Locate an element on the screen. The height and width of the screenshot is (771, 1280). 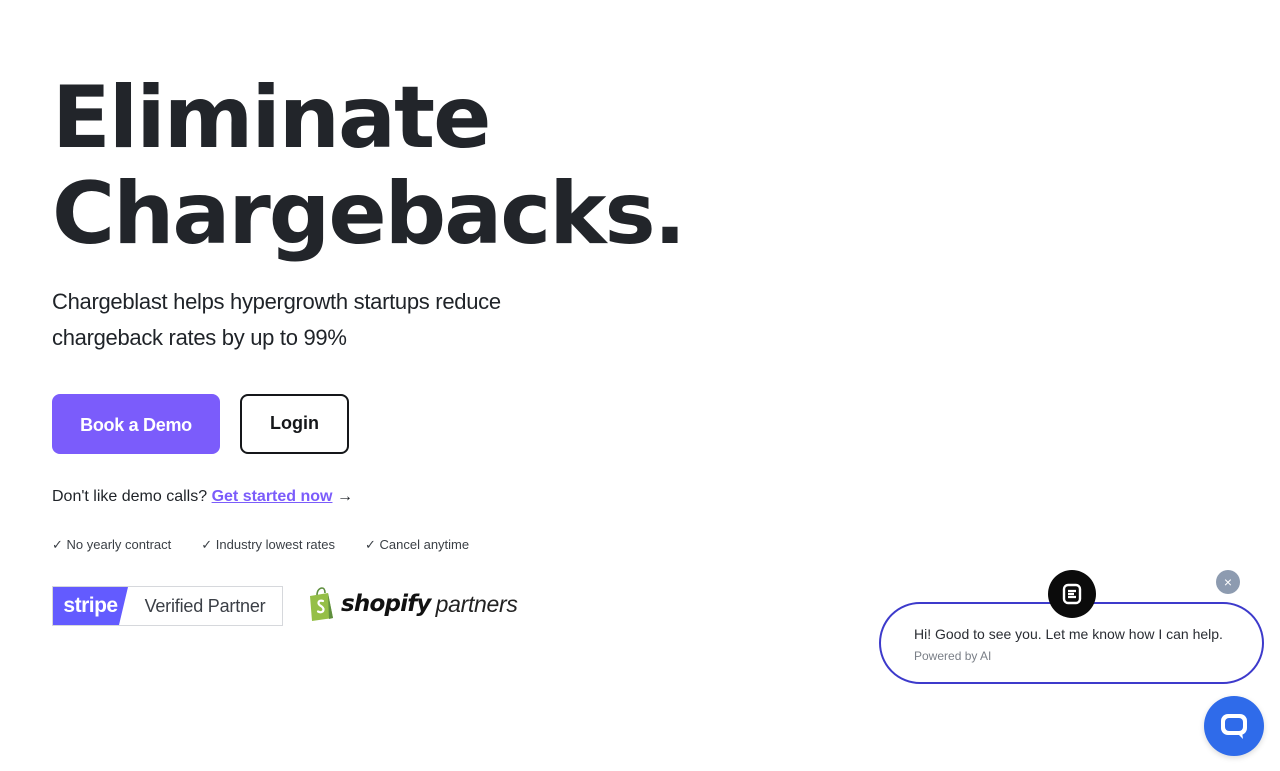
feature-item: ✓ Industry lowest rates is located at coordinates (268, 544).